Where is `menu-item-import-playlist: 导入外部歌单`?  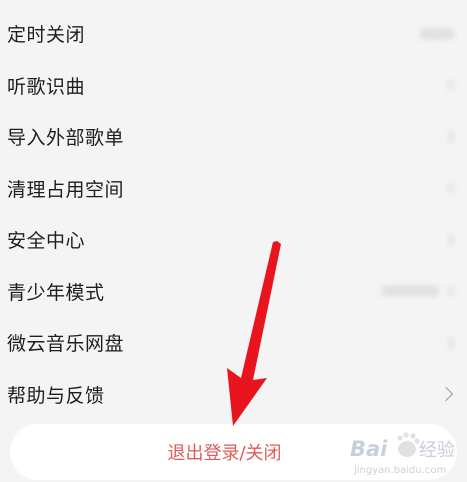
menu-item-import-playlist: 导入外部歌单 is located at coordinates (233, 137).